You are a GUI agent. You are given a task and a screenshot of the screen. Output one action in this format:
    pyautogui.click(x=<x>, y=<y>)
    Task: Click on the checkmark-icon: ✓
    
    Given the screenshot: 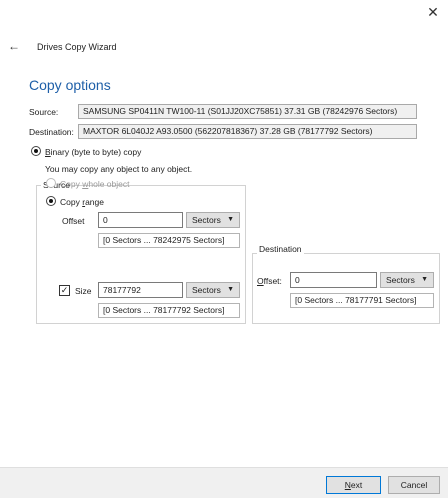 What is the action you would take?
    pyautogui.click(x=64, y=290)
    